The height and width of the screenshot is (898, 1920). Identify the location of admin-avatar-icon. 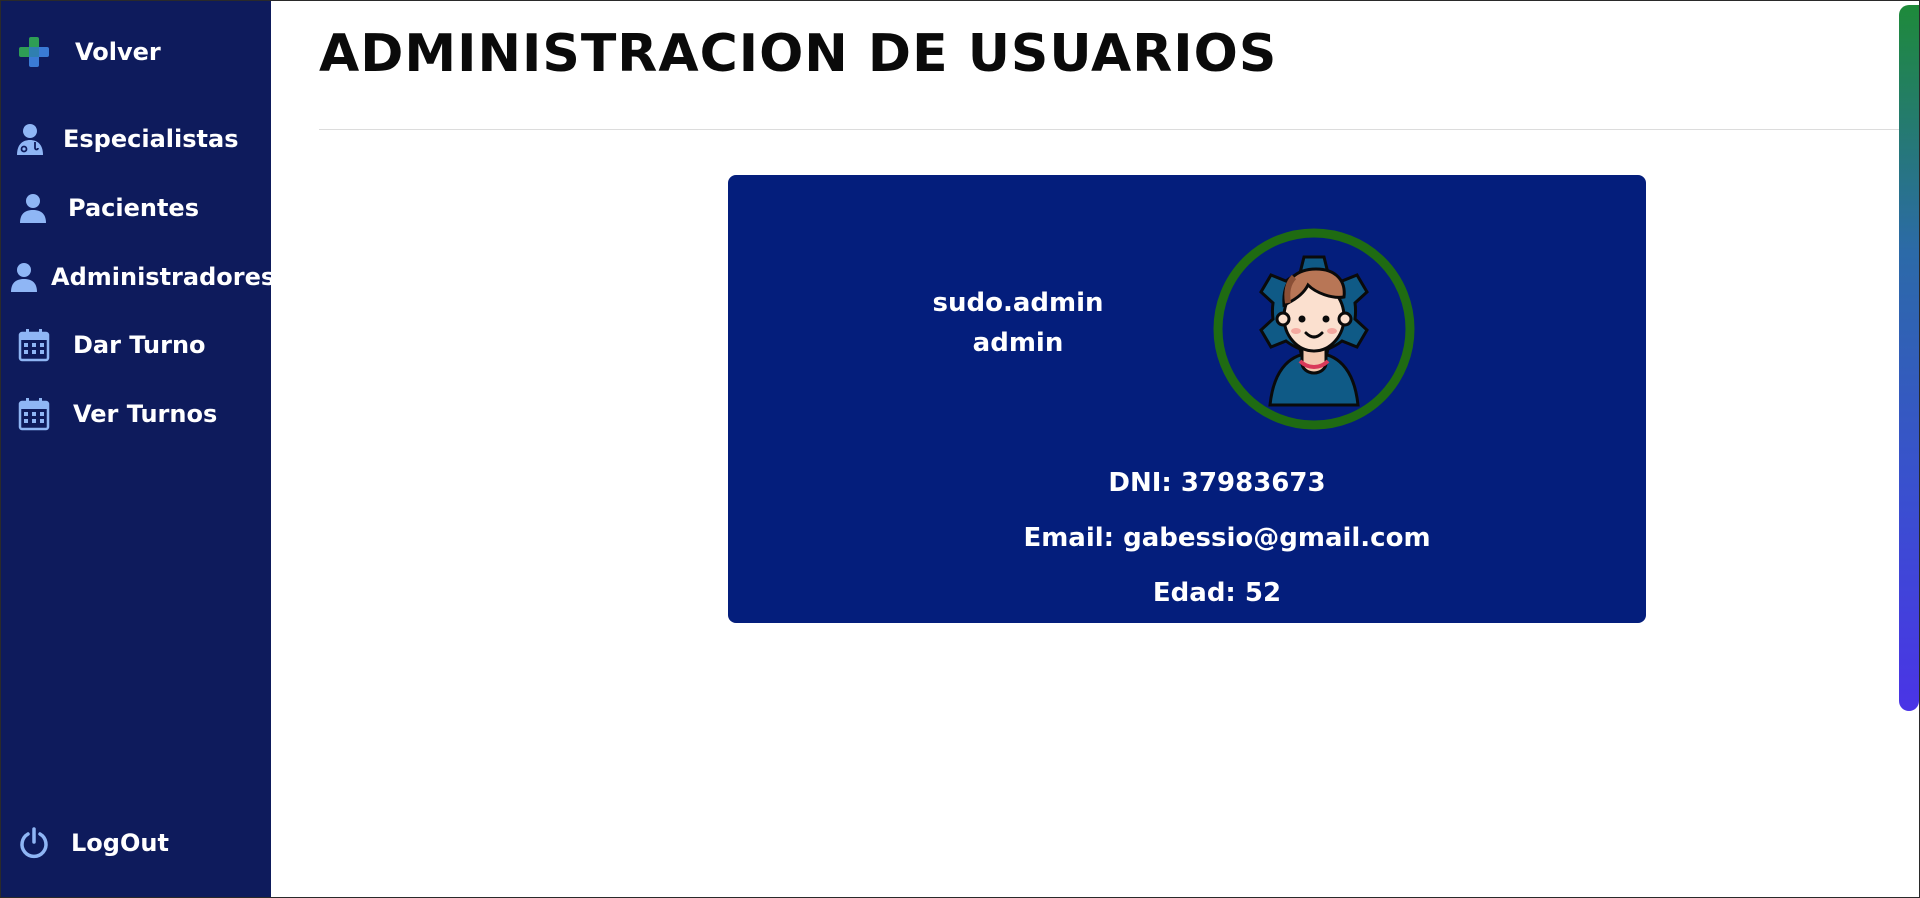
(1314, 329).